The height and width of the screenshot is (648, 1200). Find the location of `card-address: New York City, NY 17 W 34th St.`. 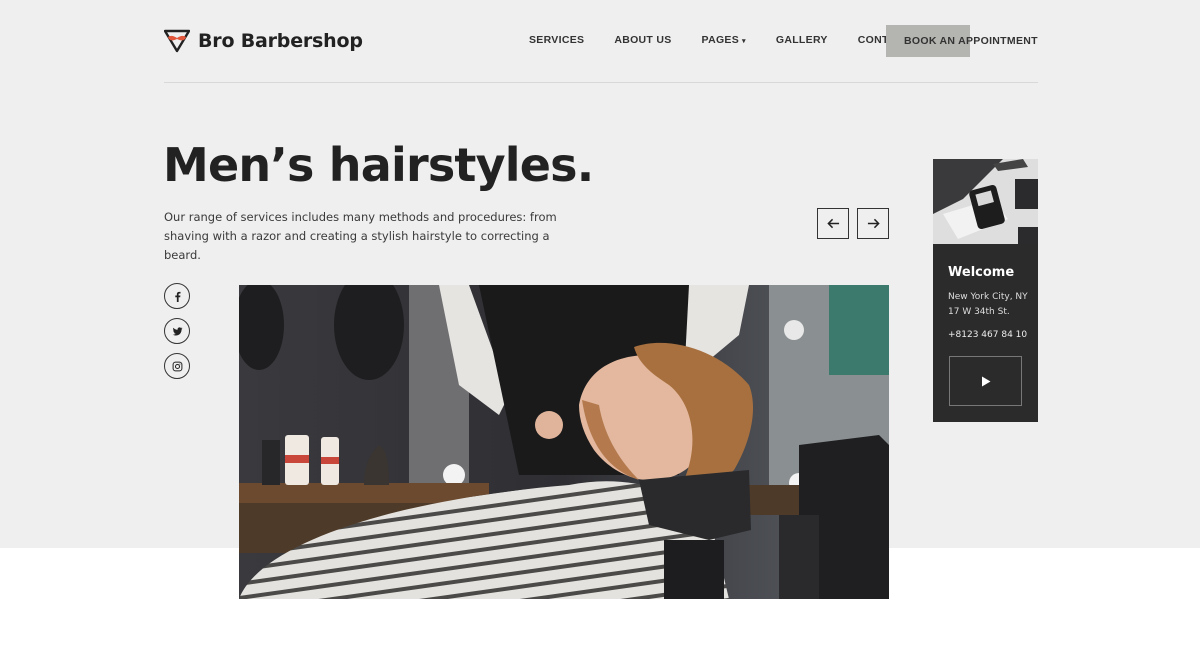

card-address: New York City, NY 17 W 34th St. is located at coordinates (988, 304).